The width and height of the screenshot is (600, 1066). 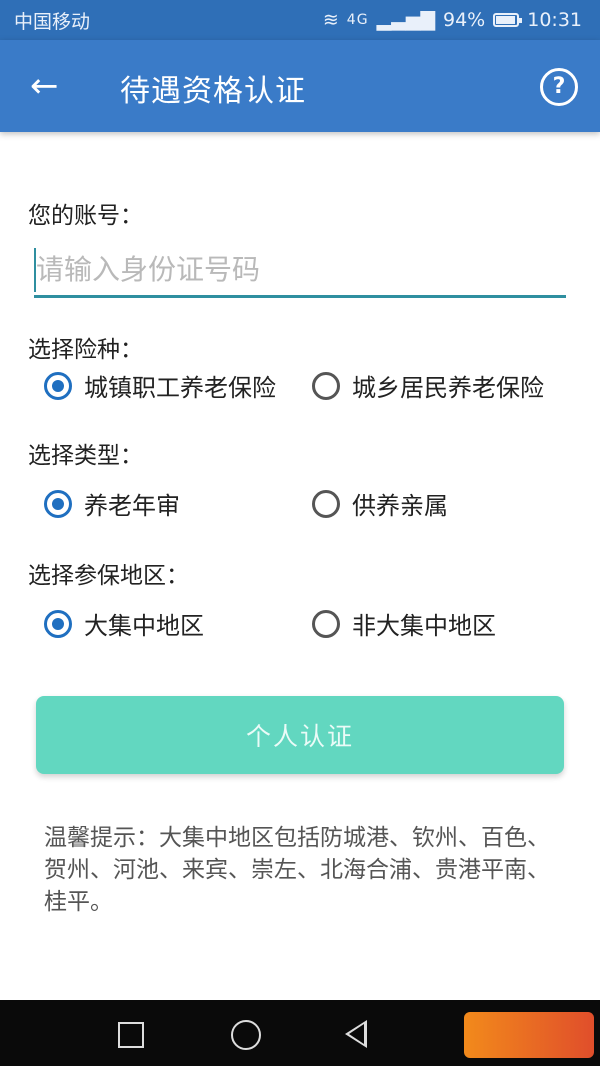 I want to click on radio-centralized-region: 大集中地区, so click(x=124, y=623).